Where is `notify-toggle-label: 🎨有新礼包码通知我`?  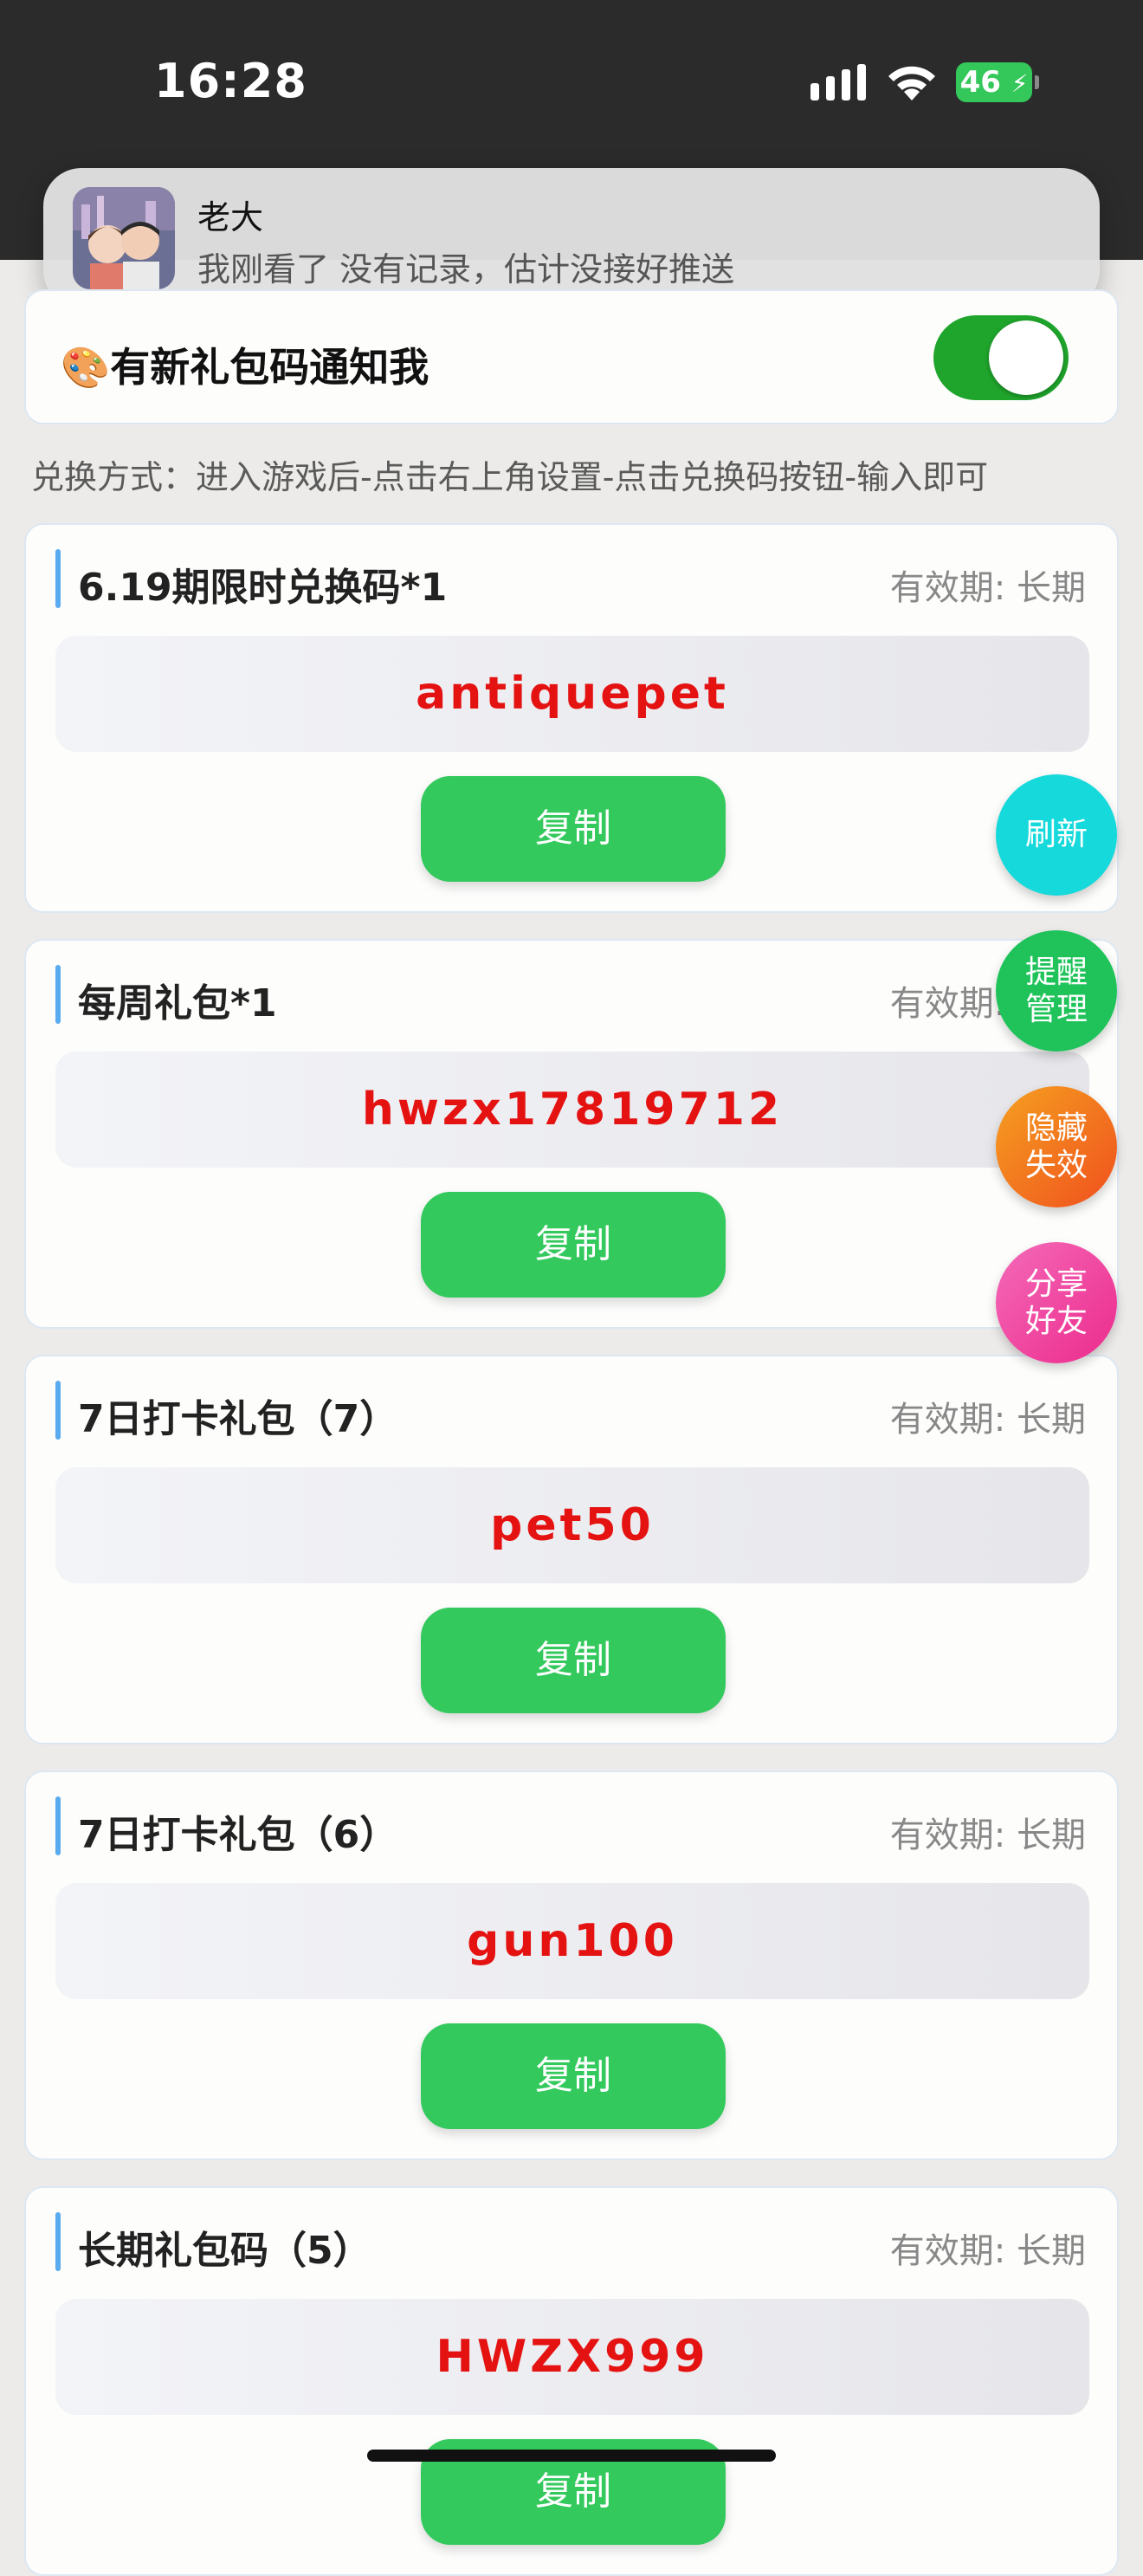 notify-toggle-label: 🎨有新礼包码通知我 is located at coordinates (245, 367).